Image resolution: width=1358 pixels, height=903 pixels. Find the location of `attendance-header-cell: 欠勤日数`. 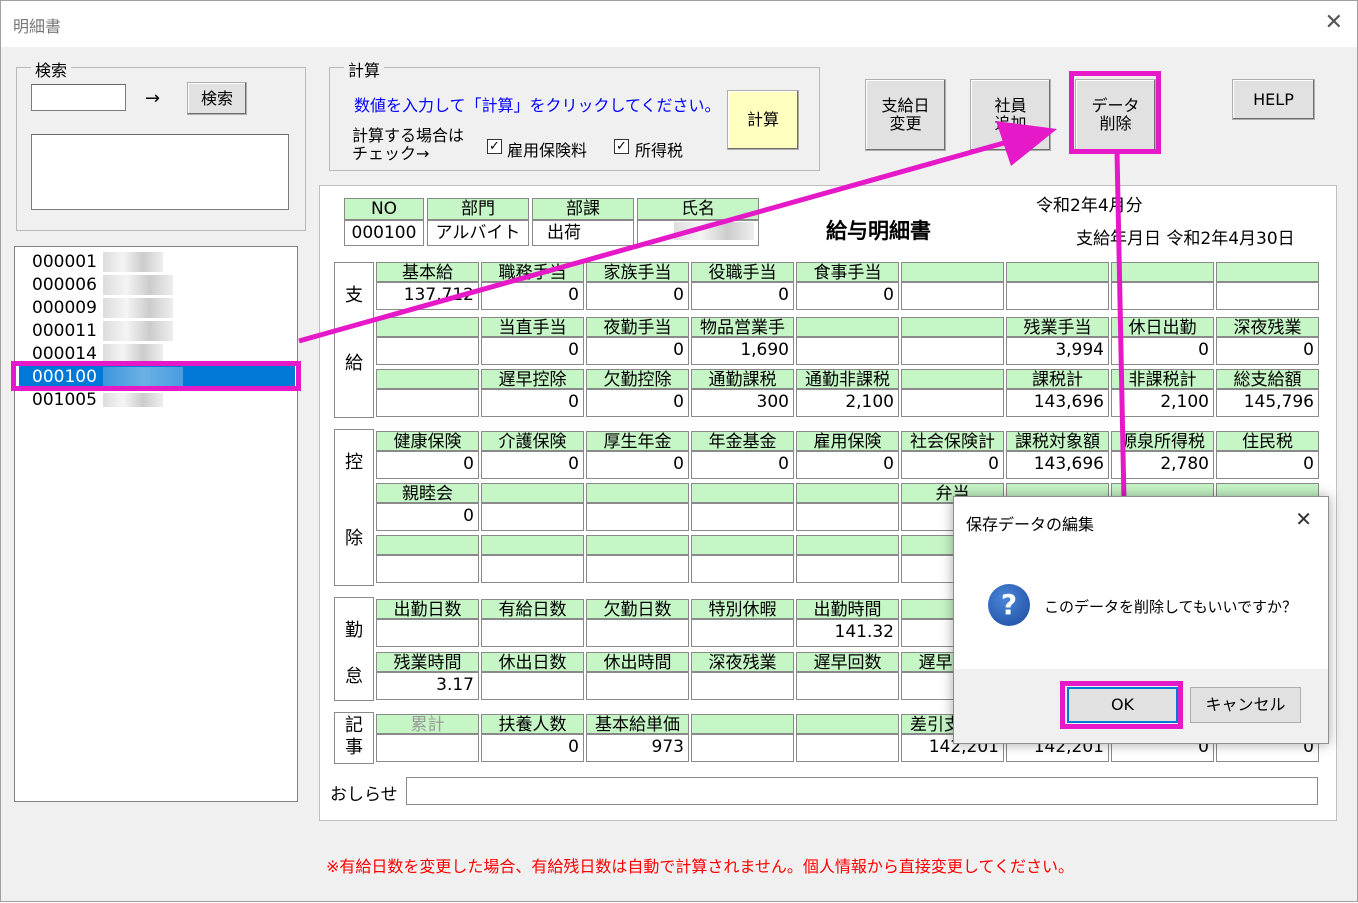

attendance-header-cell: 欠勤日数 is located at coordinates (637, 609).